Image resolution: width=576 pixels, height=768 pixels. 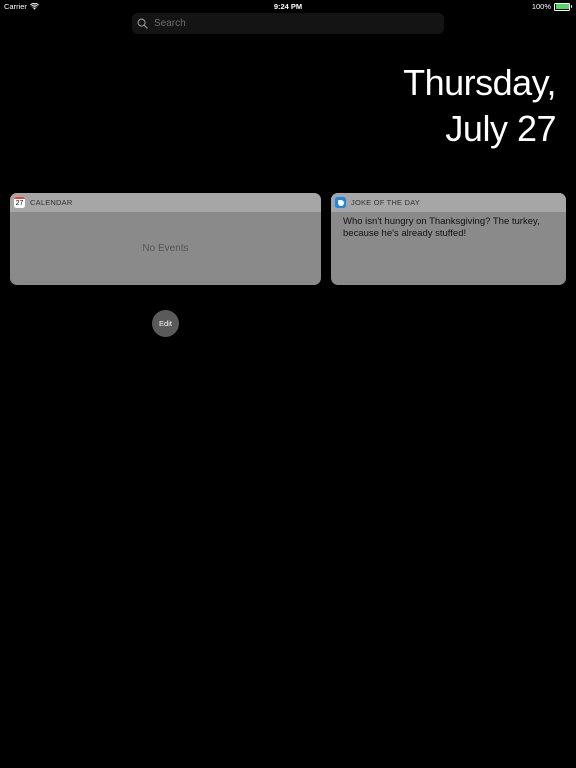 I want to click on battery-percent-label: 100%, so click(x=541, y=6).